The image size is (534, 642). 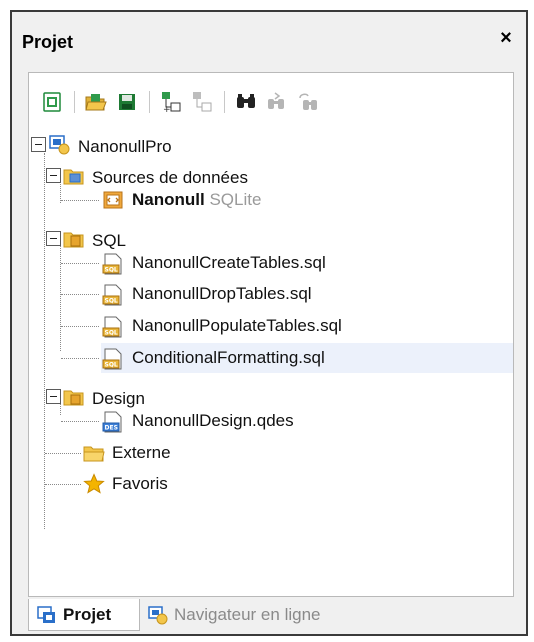 What do you see at coordinates (125, 147) in the screenshot?
I see `tree-item-root: NanonullPro` at bounding box center [125, 147].